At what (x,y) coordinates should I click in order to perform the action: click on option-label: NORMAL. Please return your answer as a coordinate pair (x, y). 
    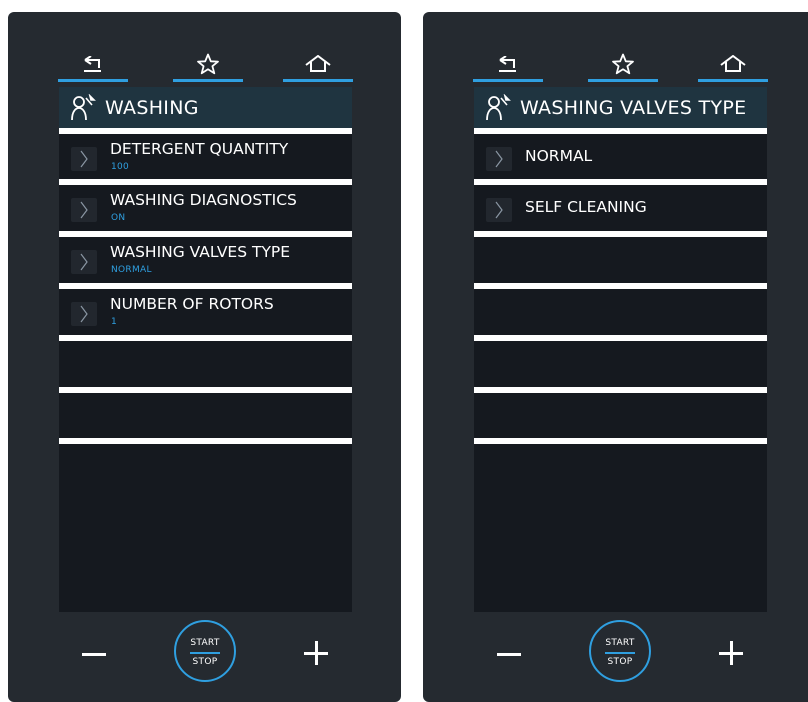
    Looking at the image, I should click on (559, 156).